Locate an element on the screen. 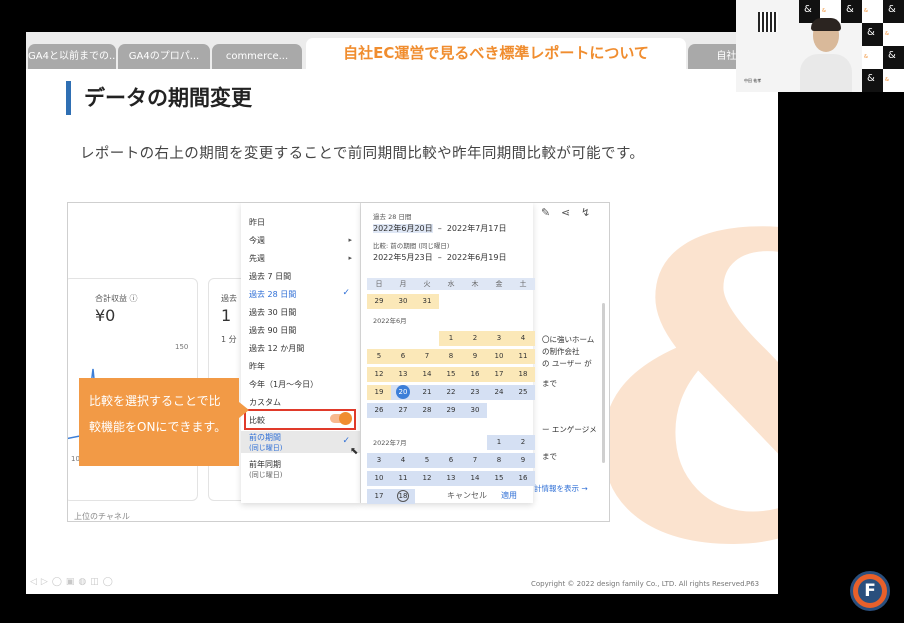  menu-item-last-7-days: 過去 7 日間 is located at coordinates (270, 276).